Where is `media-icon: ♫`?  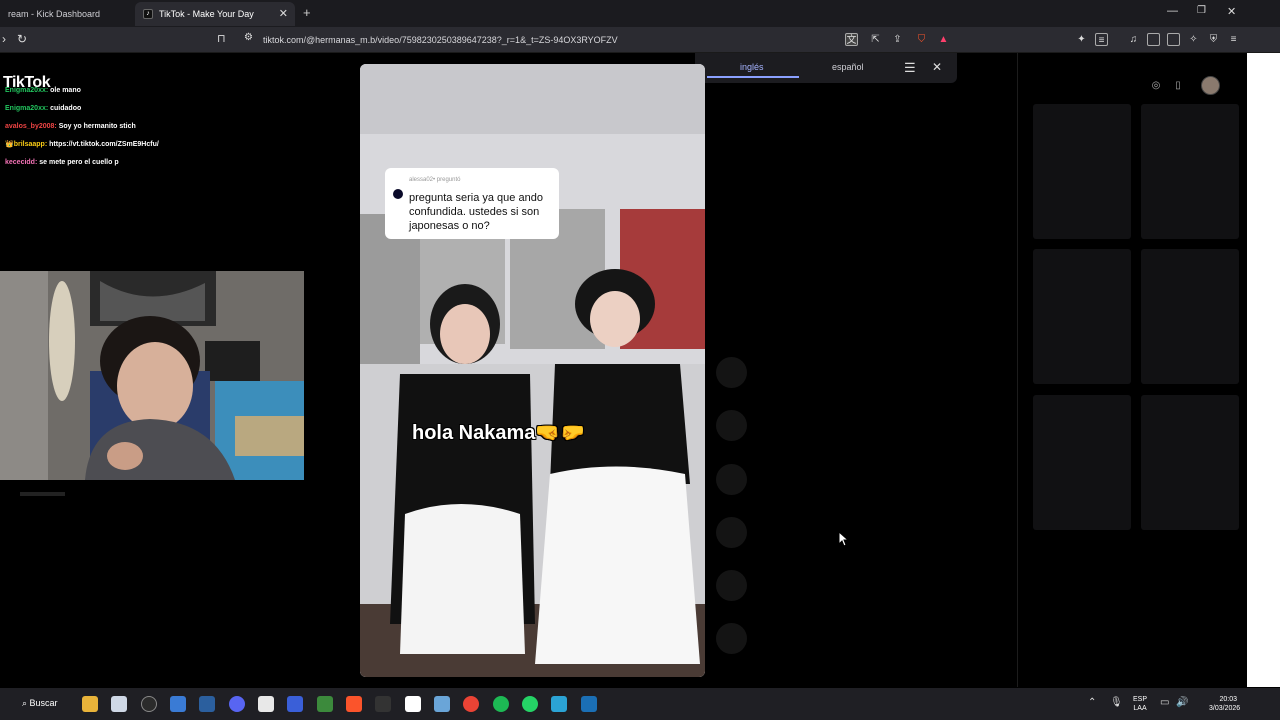
media-icon: ♫ is located at coordinates (1133, 39).